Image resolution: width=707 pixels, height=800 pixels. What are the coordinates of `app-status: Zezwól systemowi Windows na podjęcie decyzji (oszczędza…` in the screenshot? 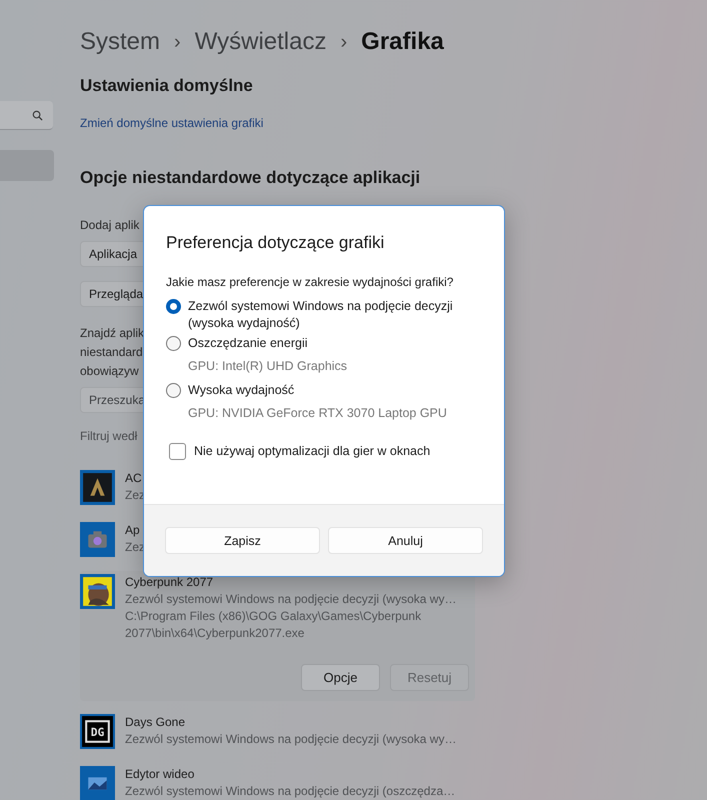 It's located at (290, 791).